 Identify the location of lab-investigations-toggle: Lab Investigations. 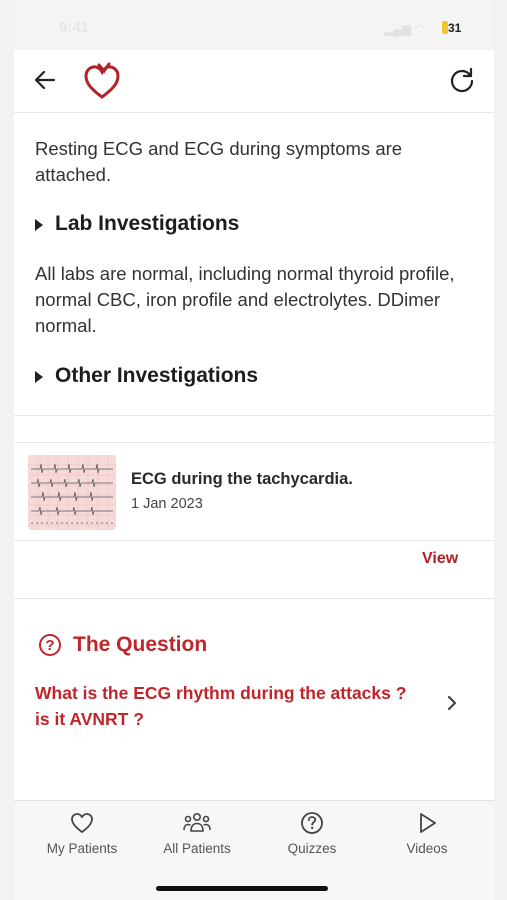
(137, 224).